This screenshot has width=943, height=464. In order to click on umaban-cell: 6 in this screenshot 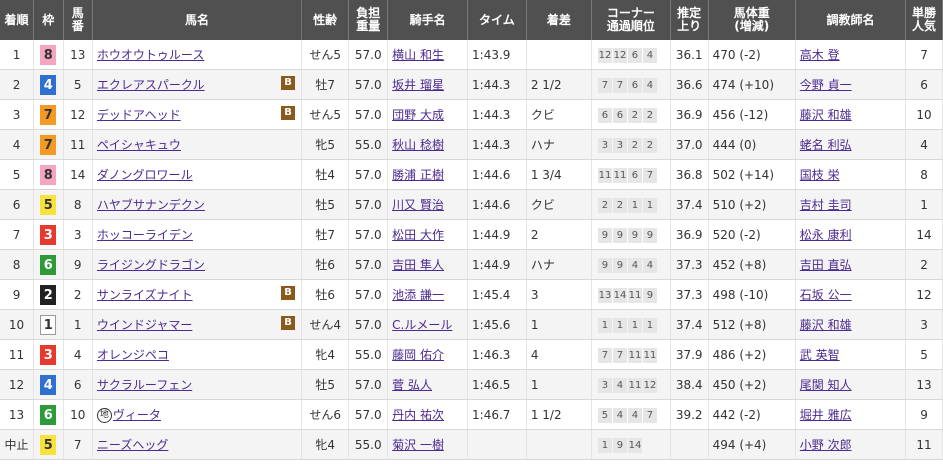, I will do `click(78, 384)`.